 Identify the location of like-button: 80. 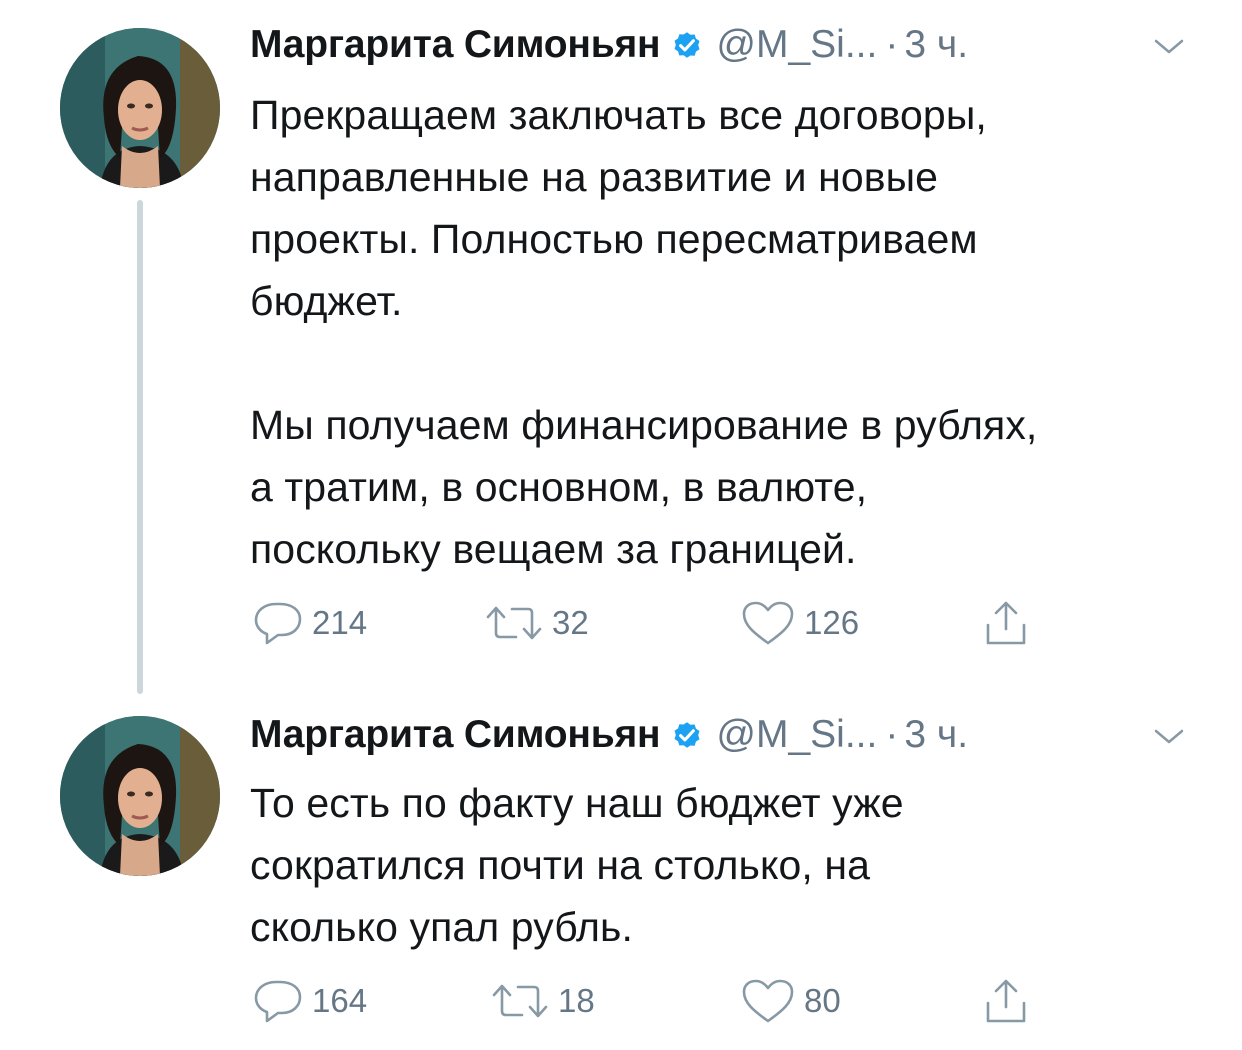
(790, 1001).